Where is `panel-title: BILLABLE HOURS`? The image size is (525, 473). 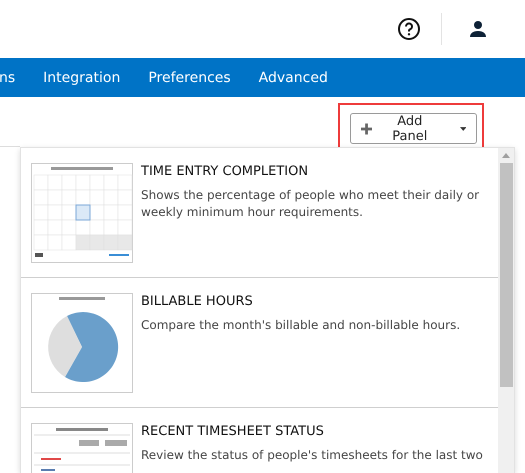 panel-title: BILLABLE HOURS is located at coordinates (197, 301).